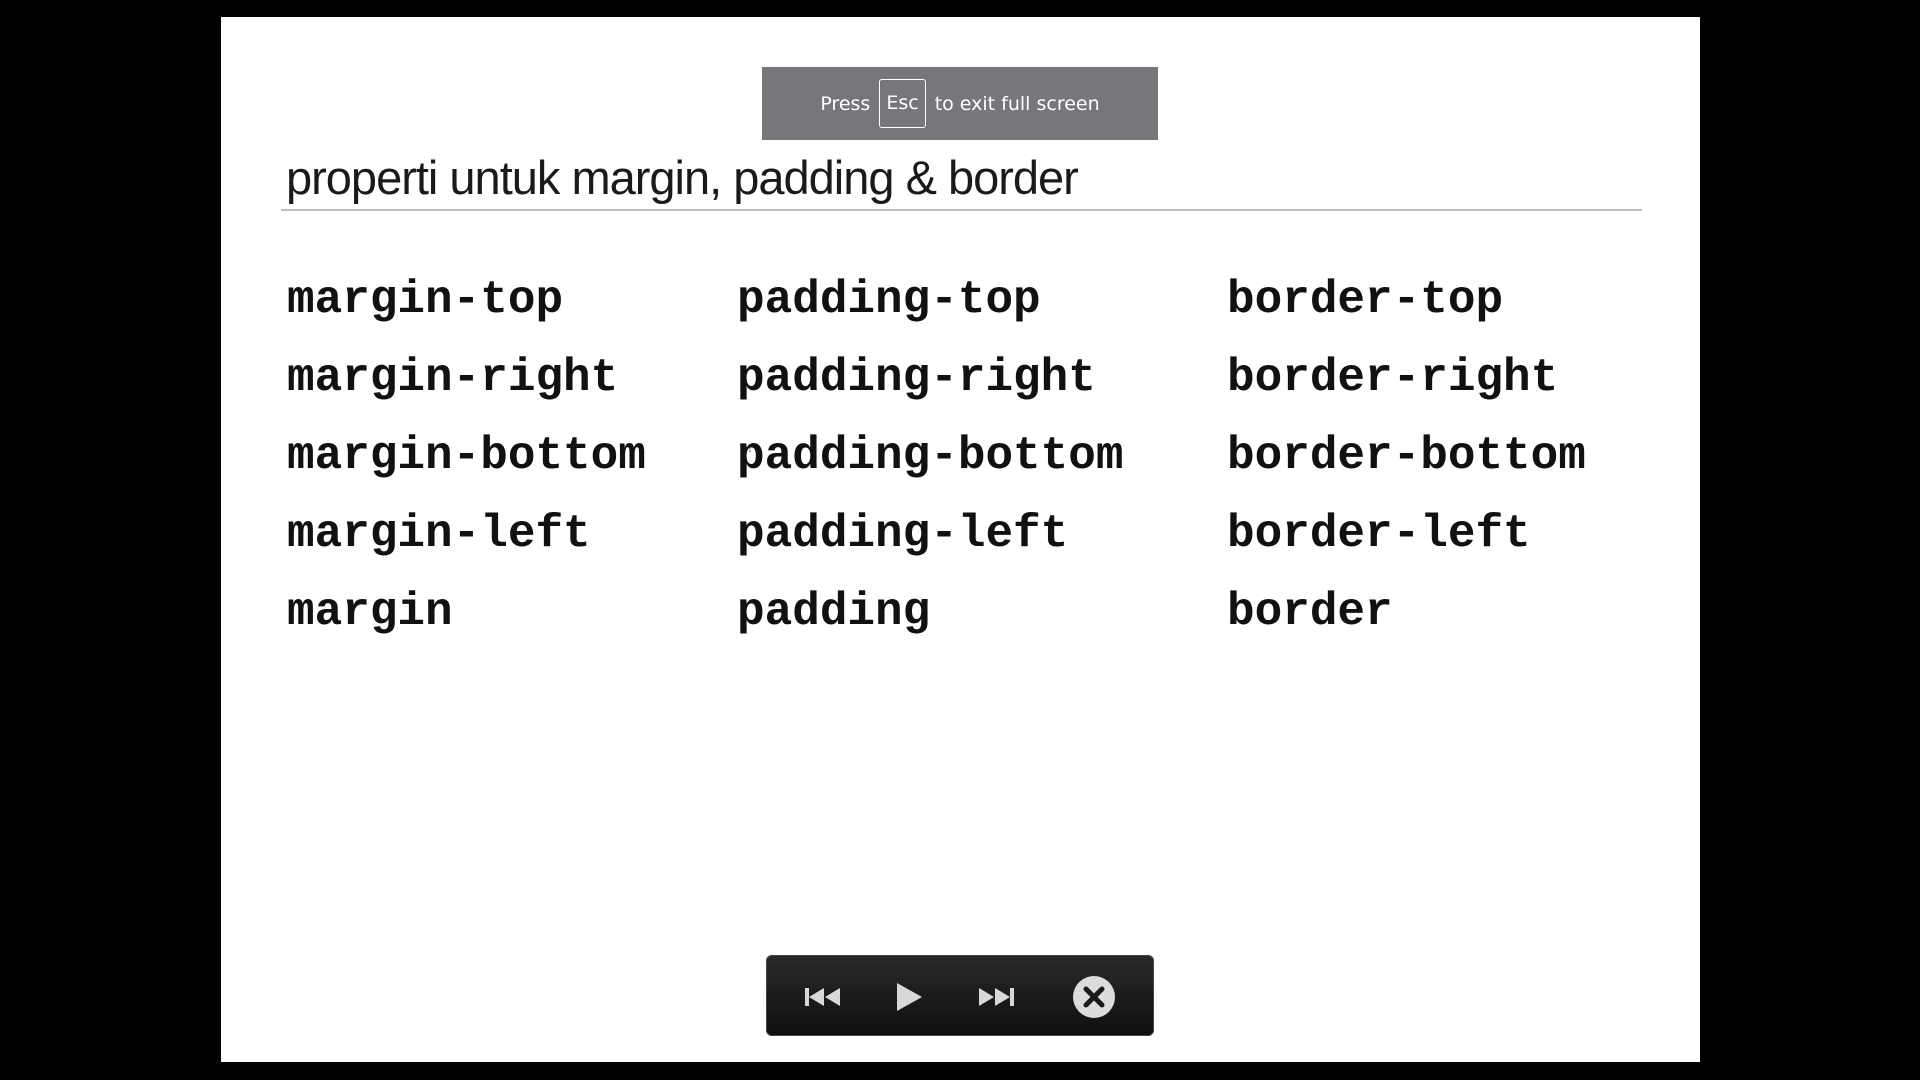  I want to click on property-item: padding-bottom, so click(930, 456).